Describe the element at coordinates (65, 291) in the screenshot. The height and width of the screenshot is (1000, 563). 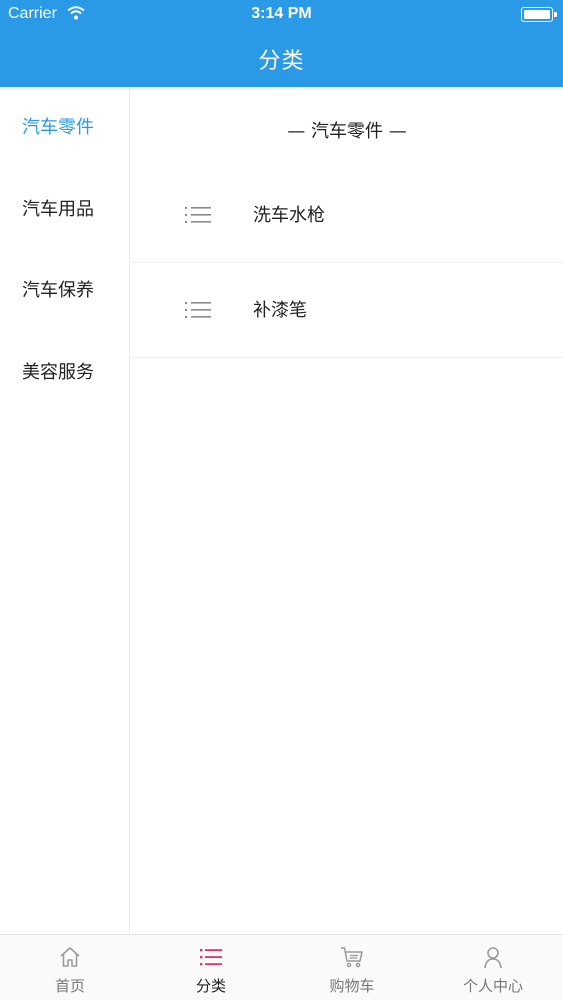
I see `sidebar-item-auto-maintenance: 汽车保养` at that location.